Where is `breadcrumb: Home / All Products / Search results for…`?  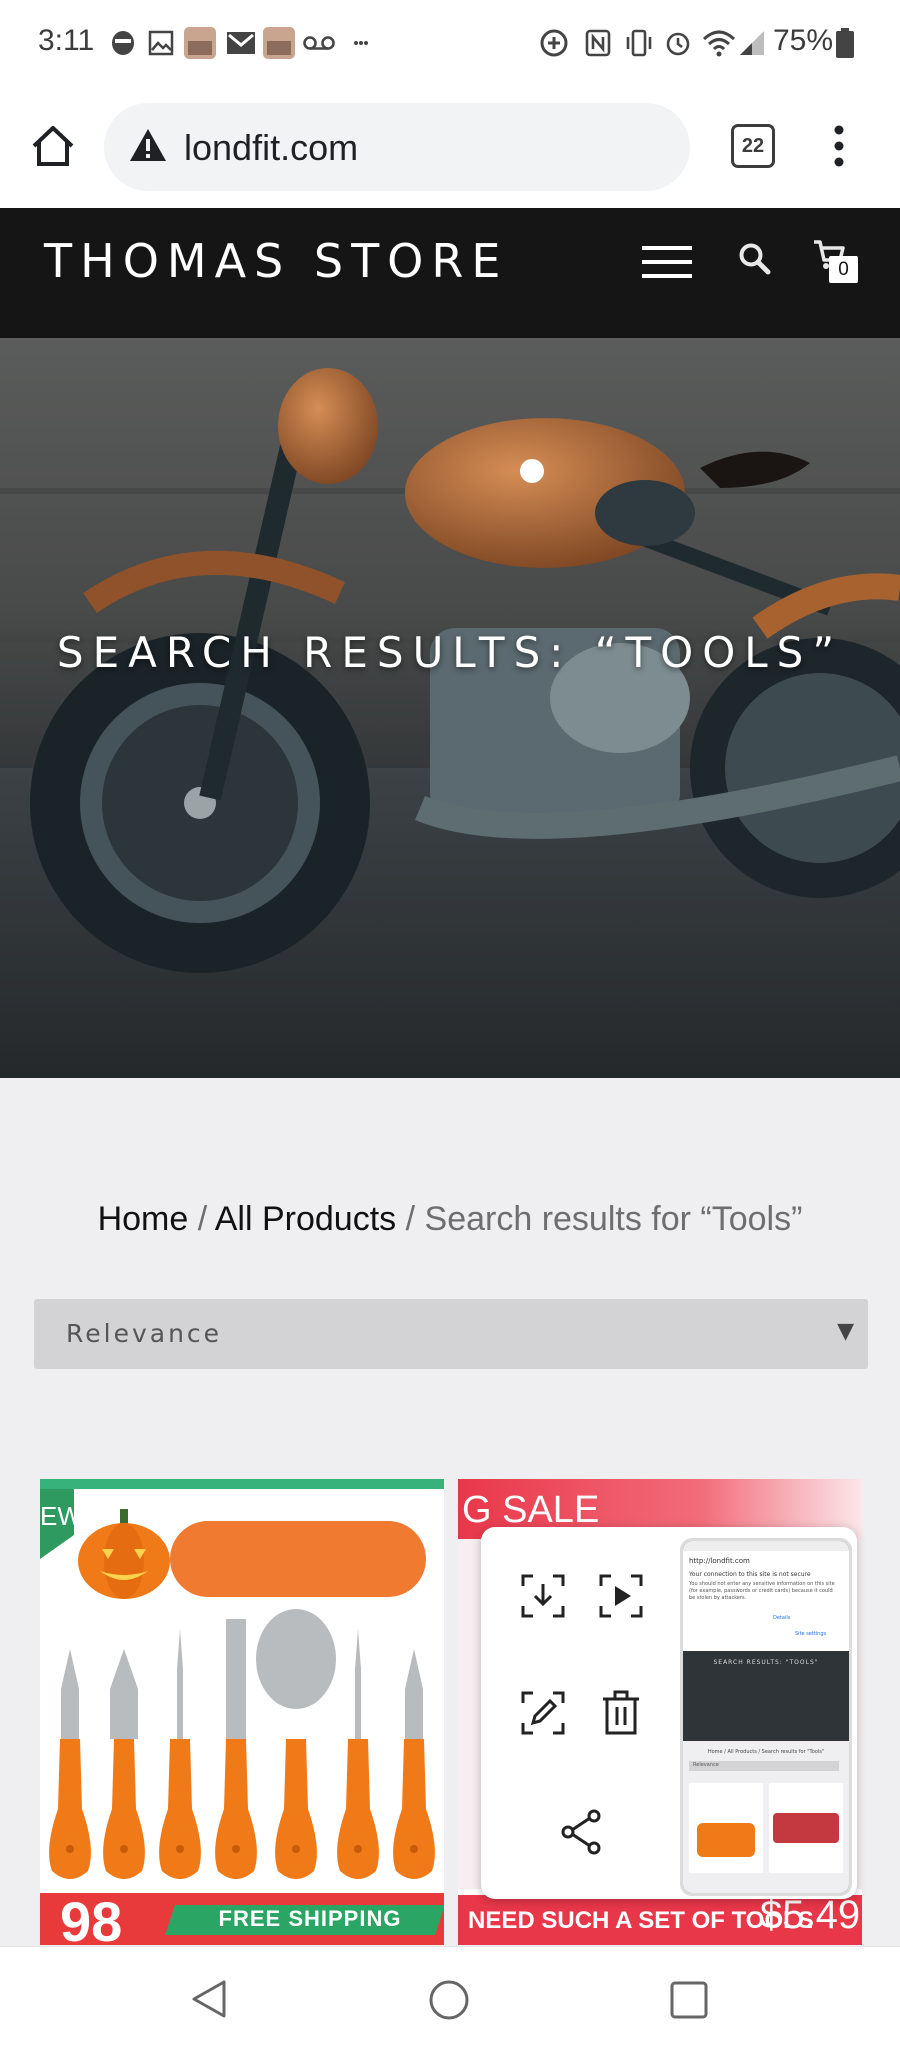 breadcrumb: Home / All Products / Search results for… is located at coordinates (450, 1219).